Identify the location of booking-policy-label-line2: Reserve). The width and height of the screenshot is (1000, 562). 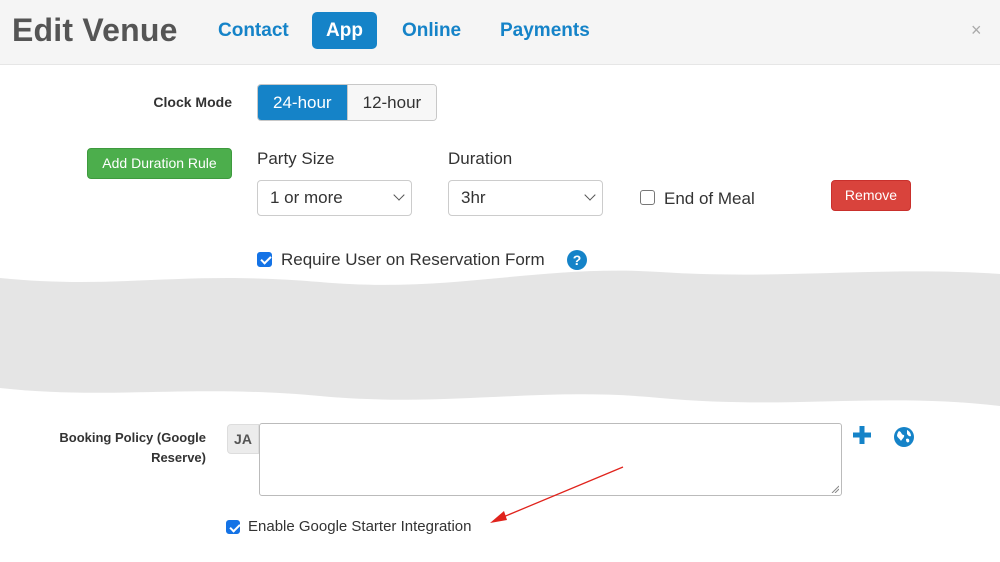
(178, 457).